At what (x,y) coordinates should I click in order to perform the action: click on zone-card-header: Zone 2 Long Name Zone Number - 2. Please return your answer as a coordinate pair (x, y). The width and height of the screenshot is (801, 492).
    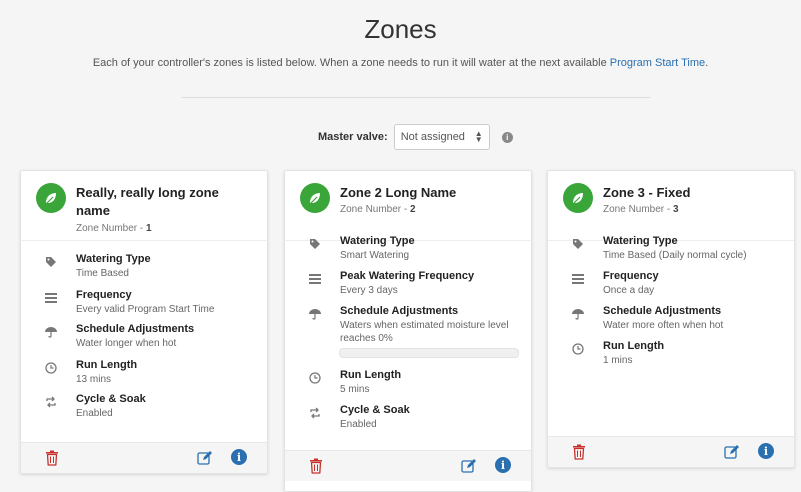
    Looking at the image, I should click on (408, 206).